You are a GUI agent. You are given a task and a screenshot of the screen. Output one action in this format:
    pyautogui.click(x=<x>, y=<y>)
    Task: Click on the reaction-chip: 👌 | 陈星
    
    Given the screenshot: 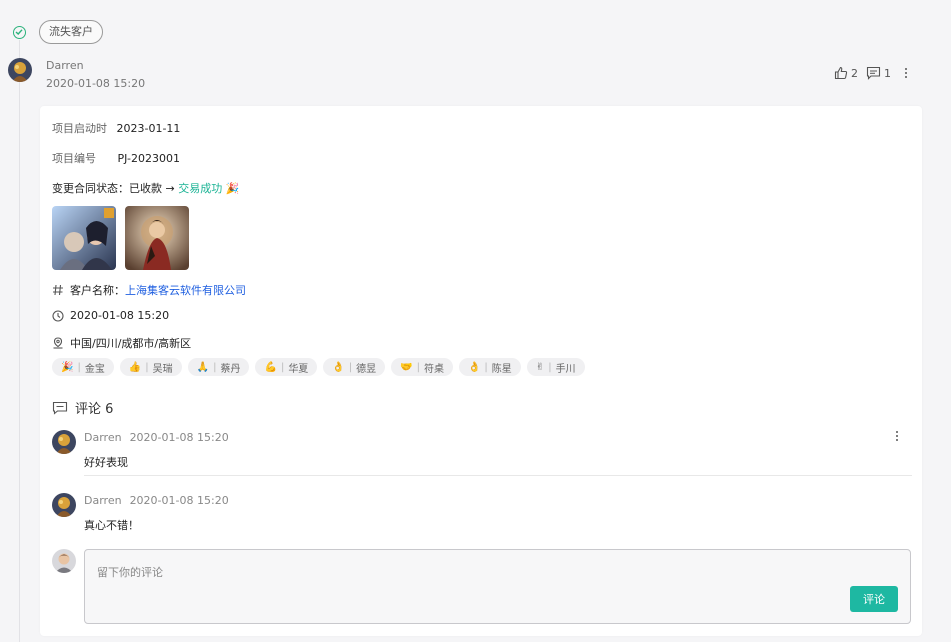 What is the action you would take?
    pyautogui.click(x=489, y=367)
    